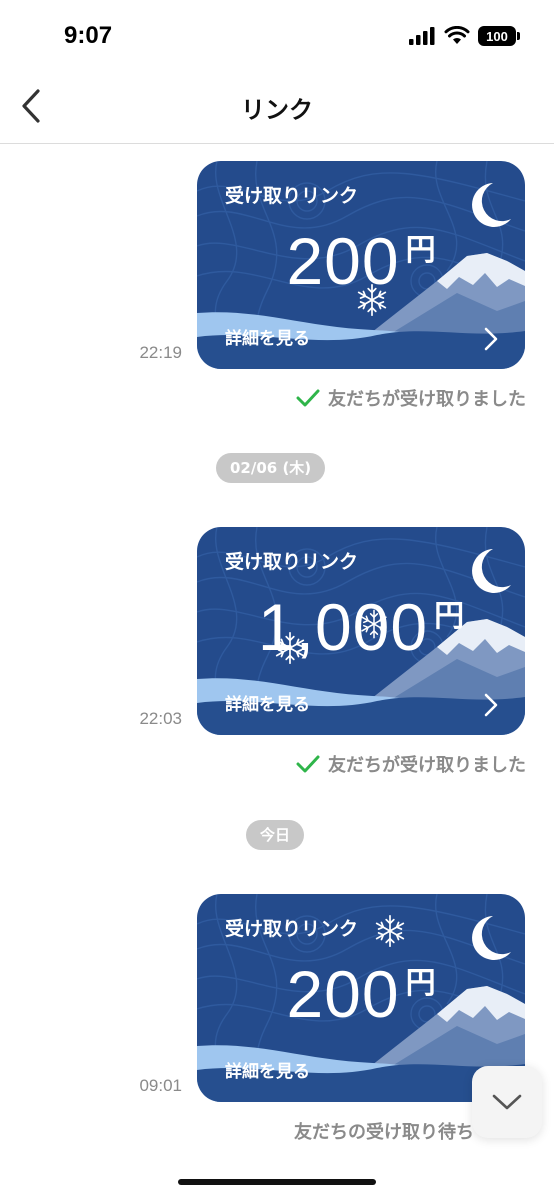 The image size is (554, 1200). I want to click on status-text: 友だちの受け取り待ち, so click(384, 1132).